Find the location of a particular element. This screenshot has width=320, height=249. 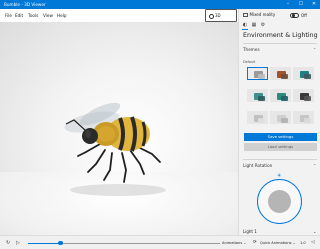

zoom-level: 1.0 is located at coordinates (303, 243).